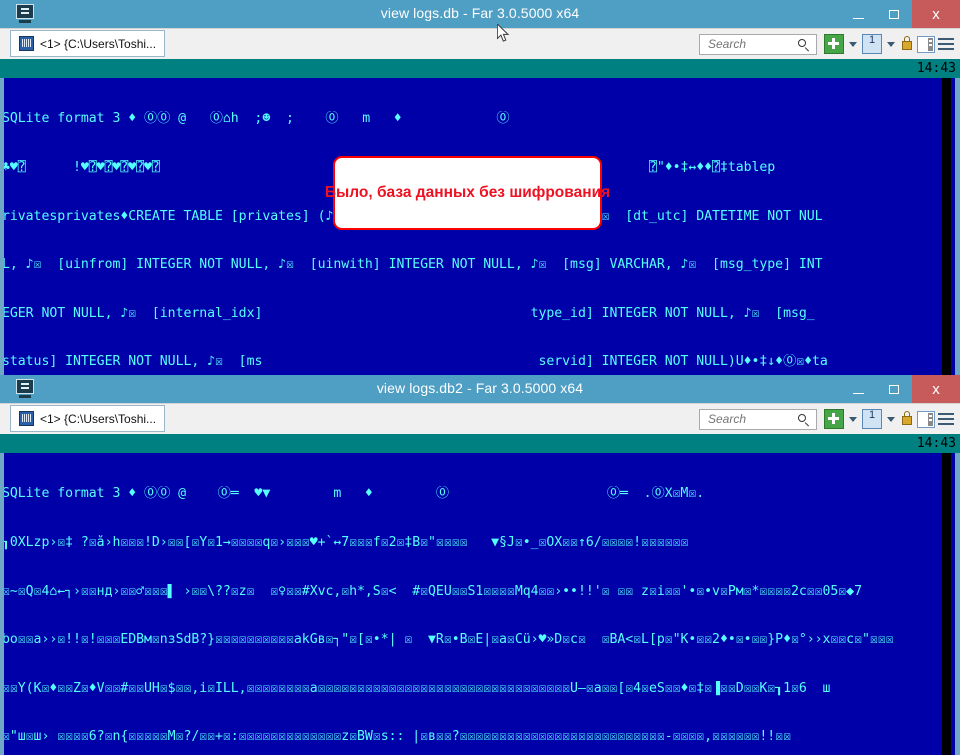 This screenshot has width=960, height=755. I want to click on chevron-down-icon, so click(853, 44).